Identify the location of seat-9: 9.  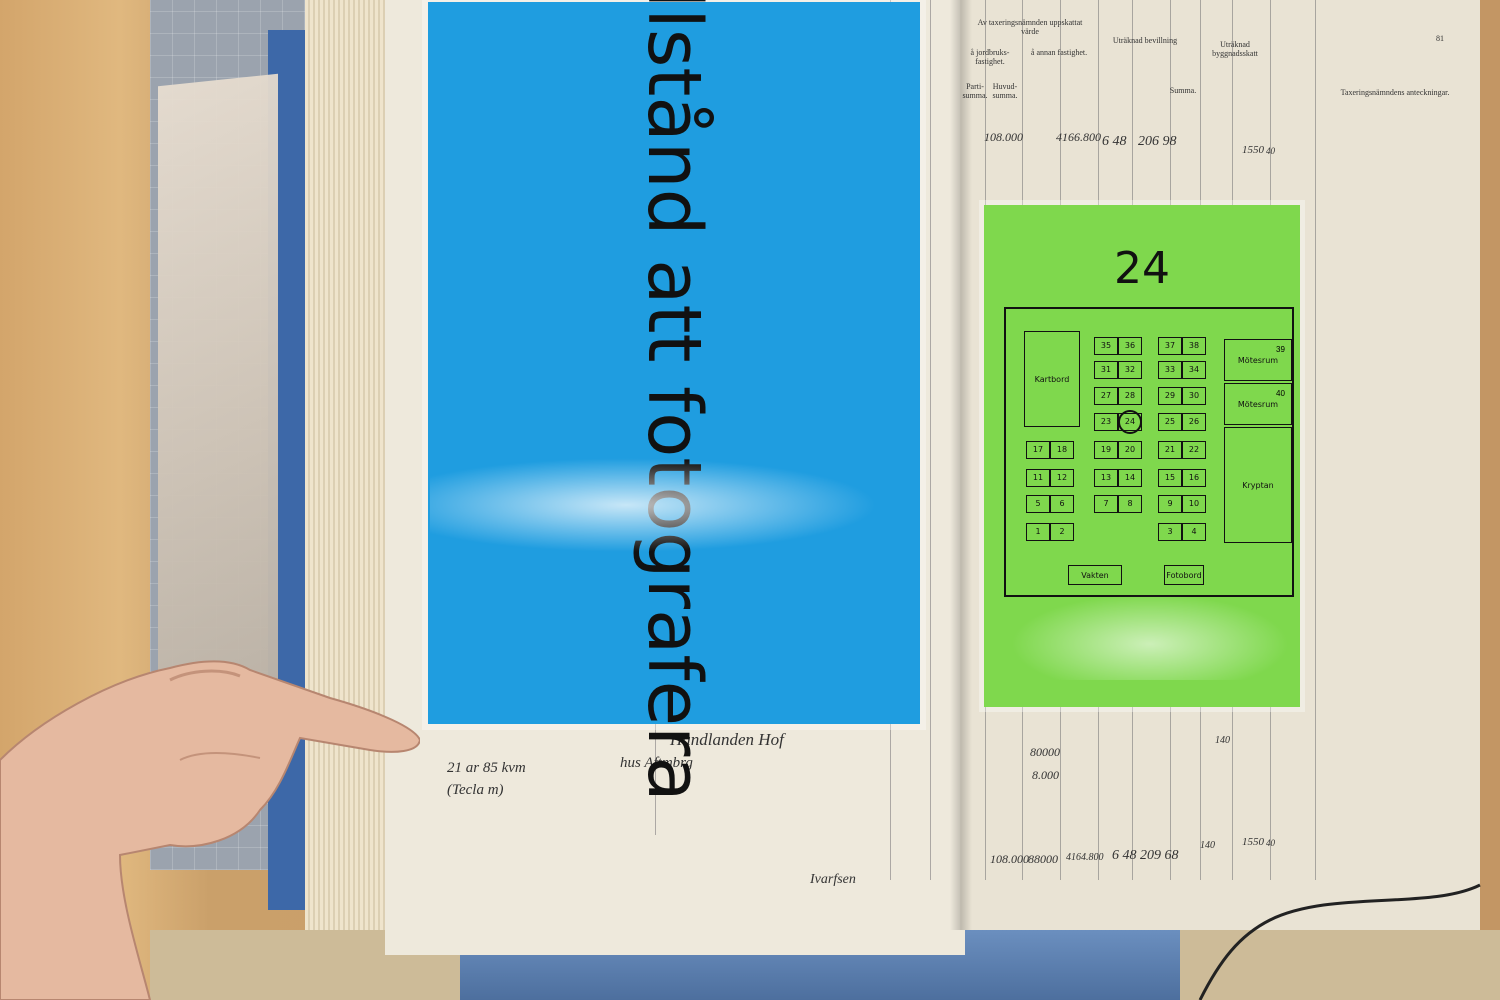
(1170, 504).